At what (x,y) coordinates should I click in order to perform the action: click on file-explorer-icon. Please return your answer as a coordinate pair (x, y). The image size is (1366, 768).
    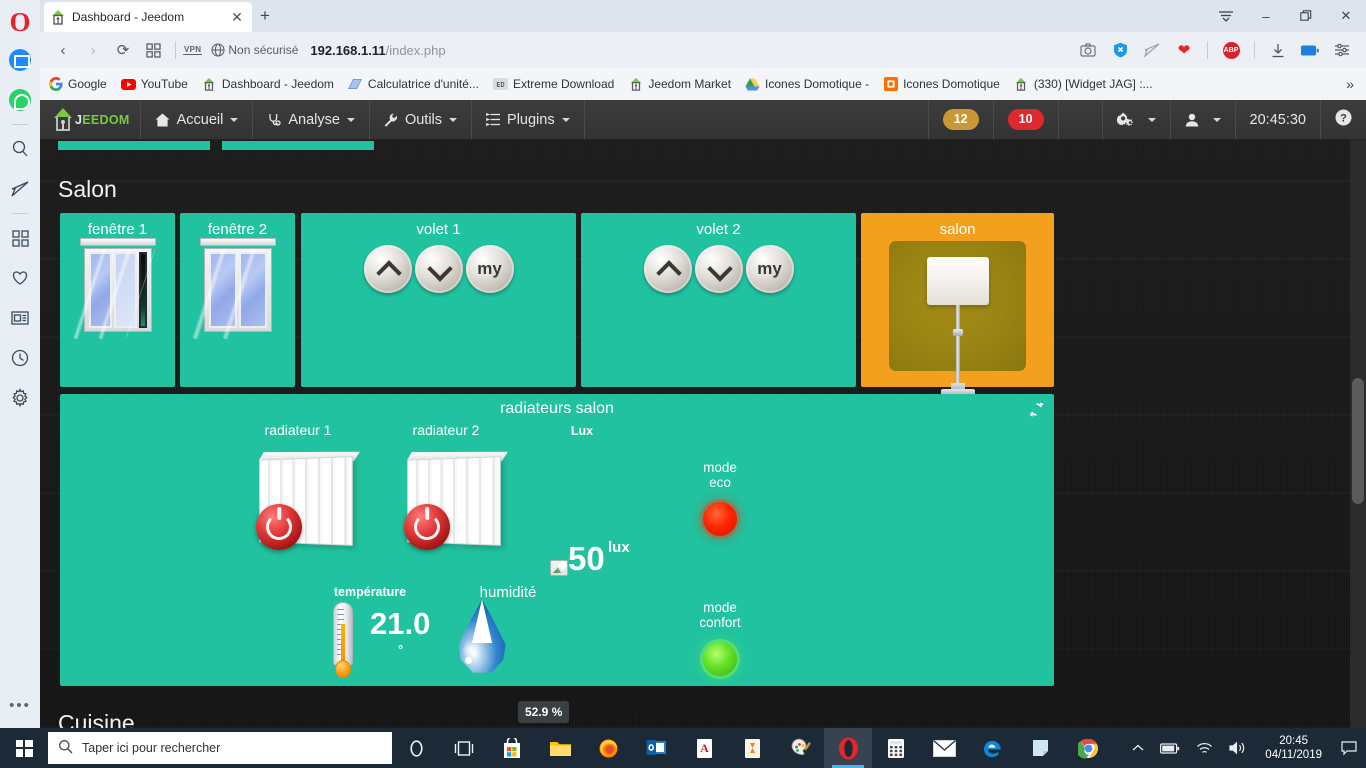
    Looking at the image, I should click on (560, 748).